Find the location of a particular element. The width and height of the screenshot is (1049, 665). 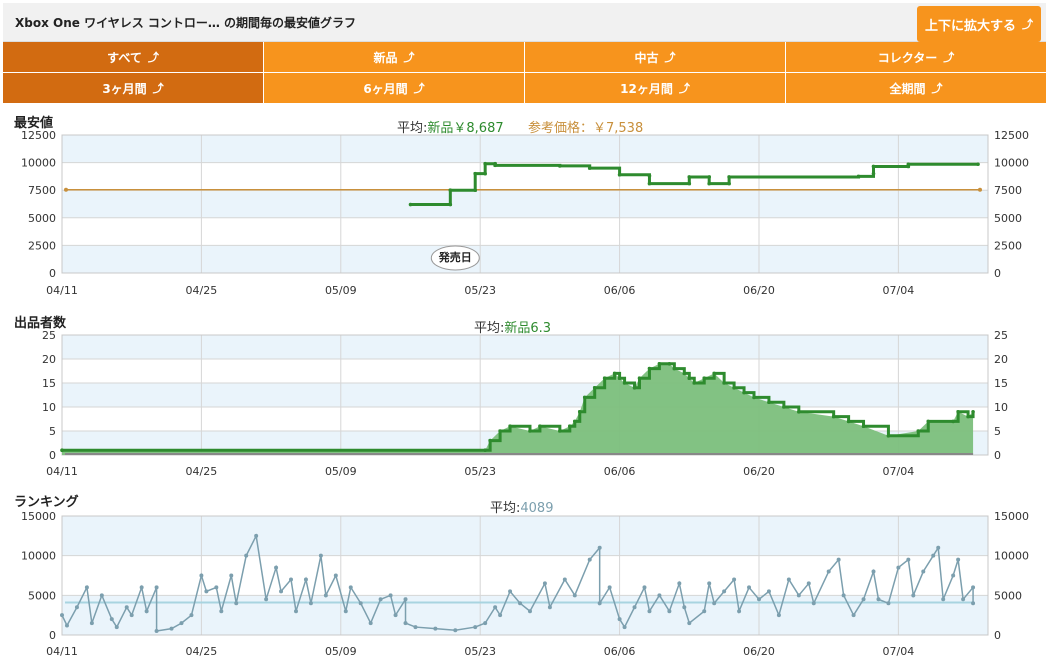

tab-label: コレクター is located at coordinates (907, 57).